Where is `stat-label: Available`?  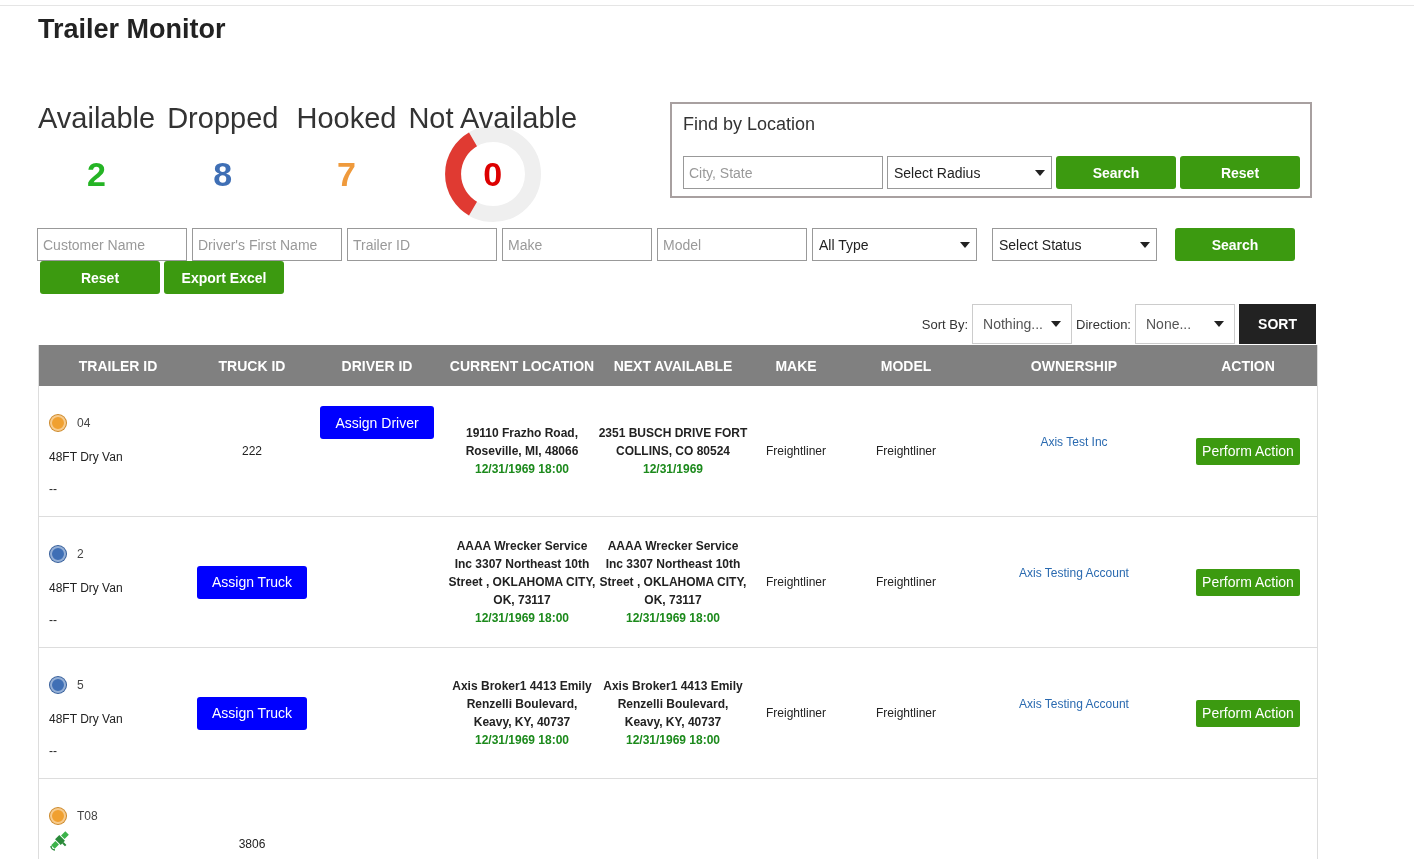
stat-label: Available is located at coordinates (97, 118).